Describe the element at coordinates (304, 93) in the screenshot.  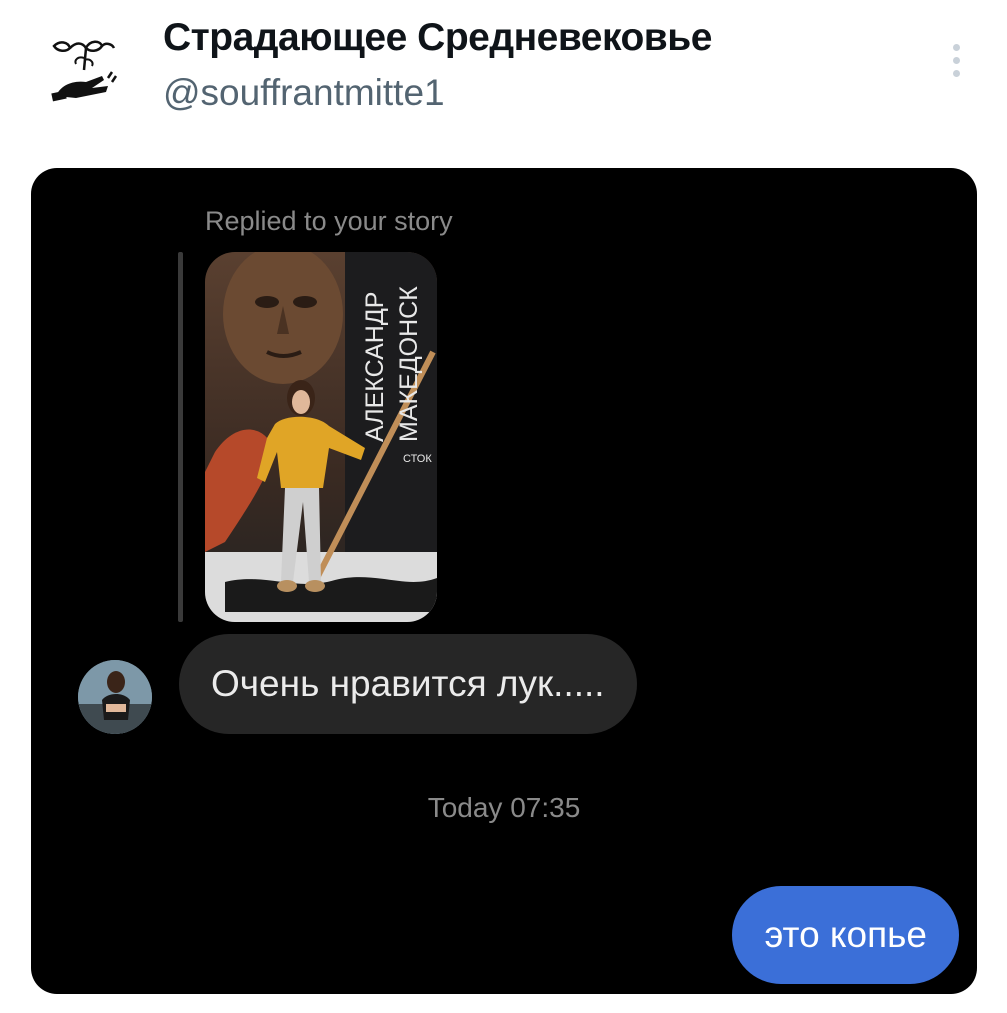
I see `user-handle: @souffrantmitte1` at that location.